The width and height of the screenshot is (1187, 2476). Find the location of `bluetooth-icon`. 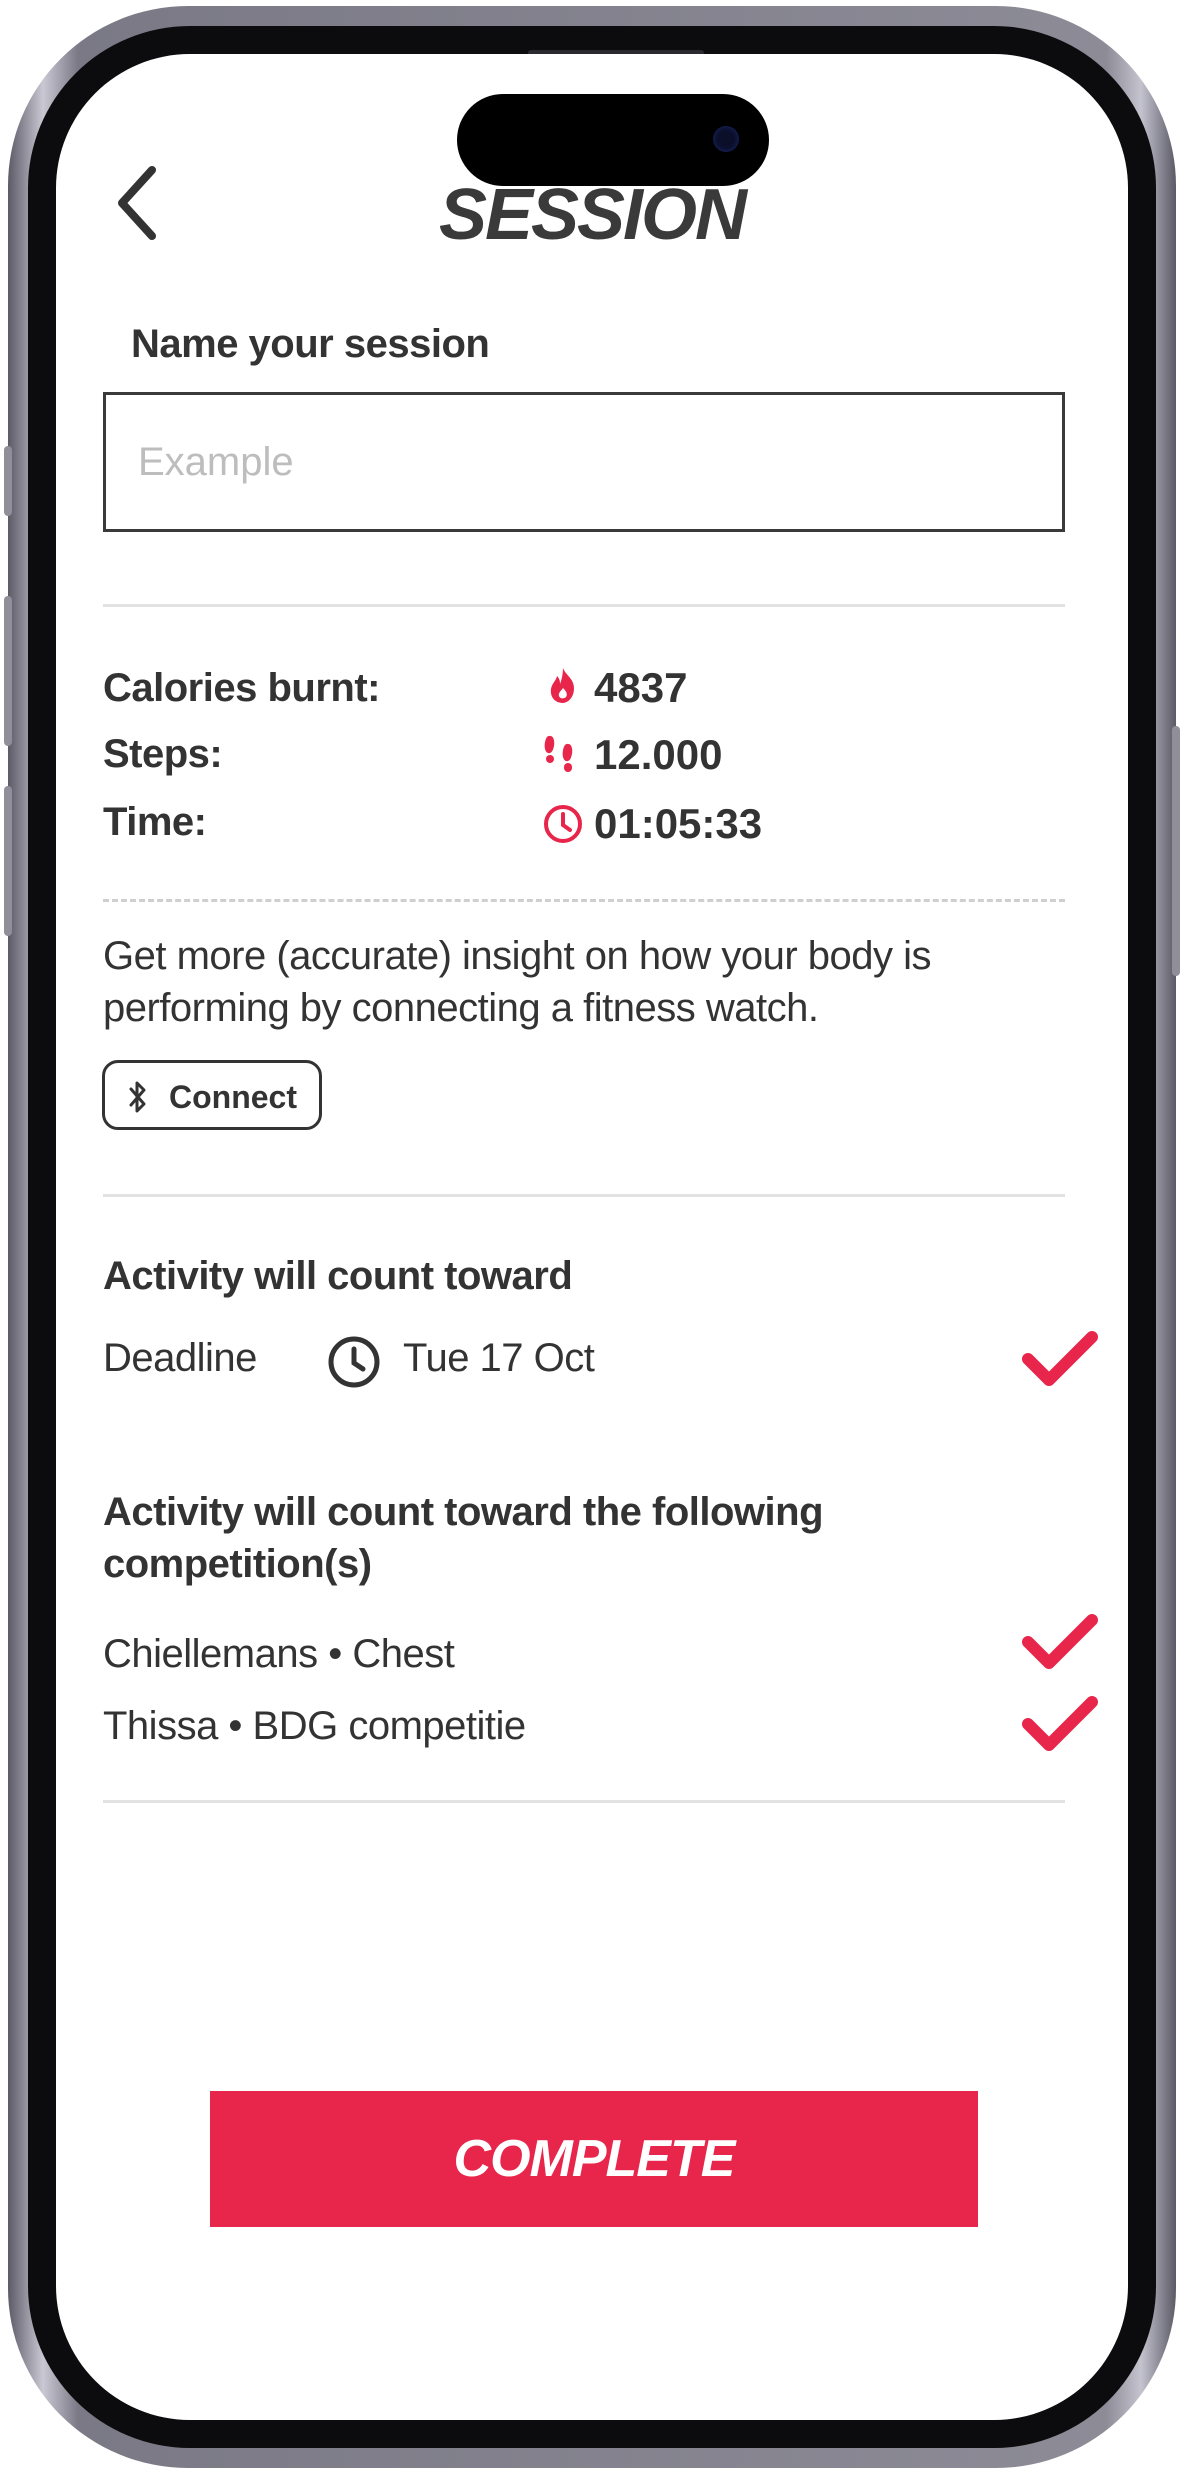

bluetooth-icon is located at coordinates (137, 1097).